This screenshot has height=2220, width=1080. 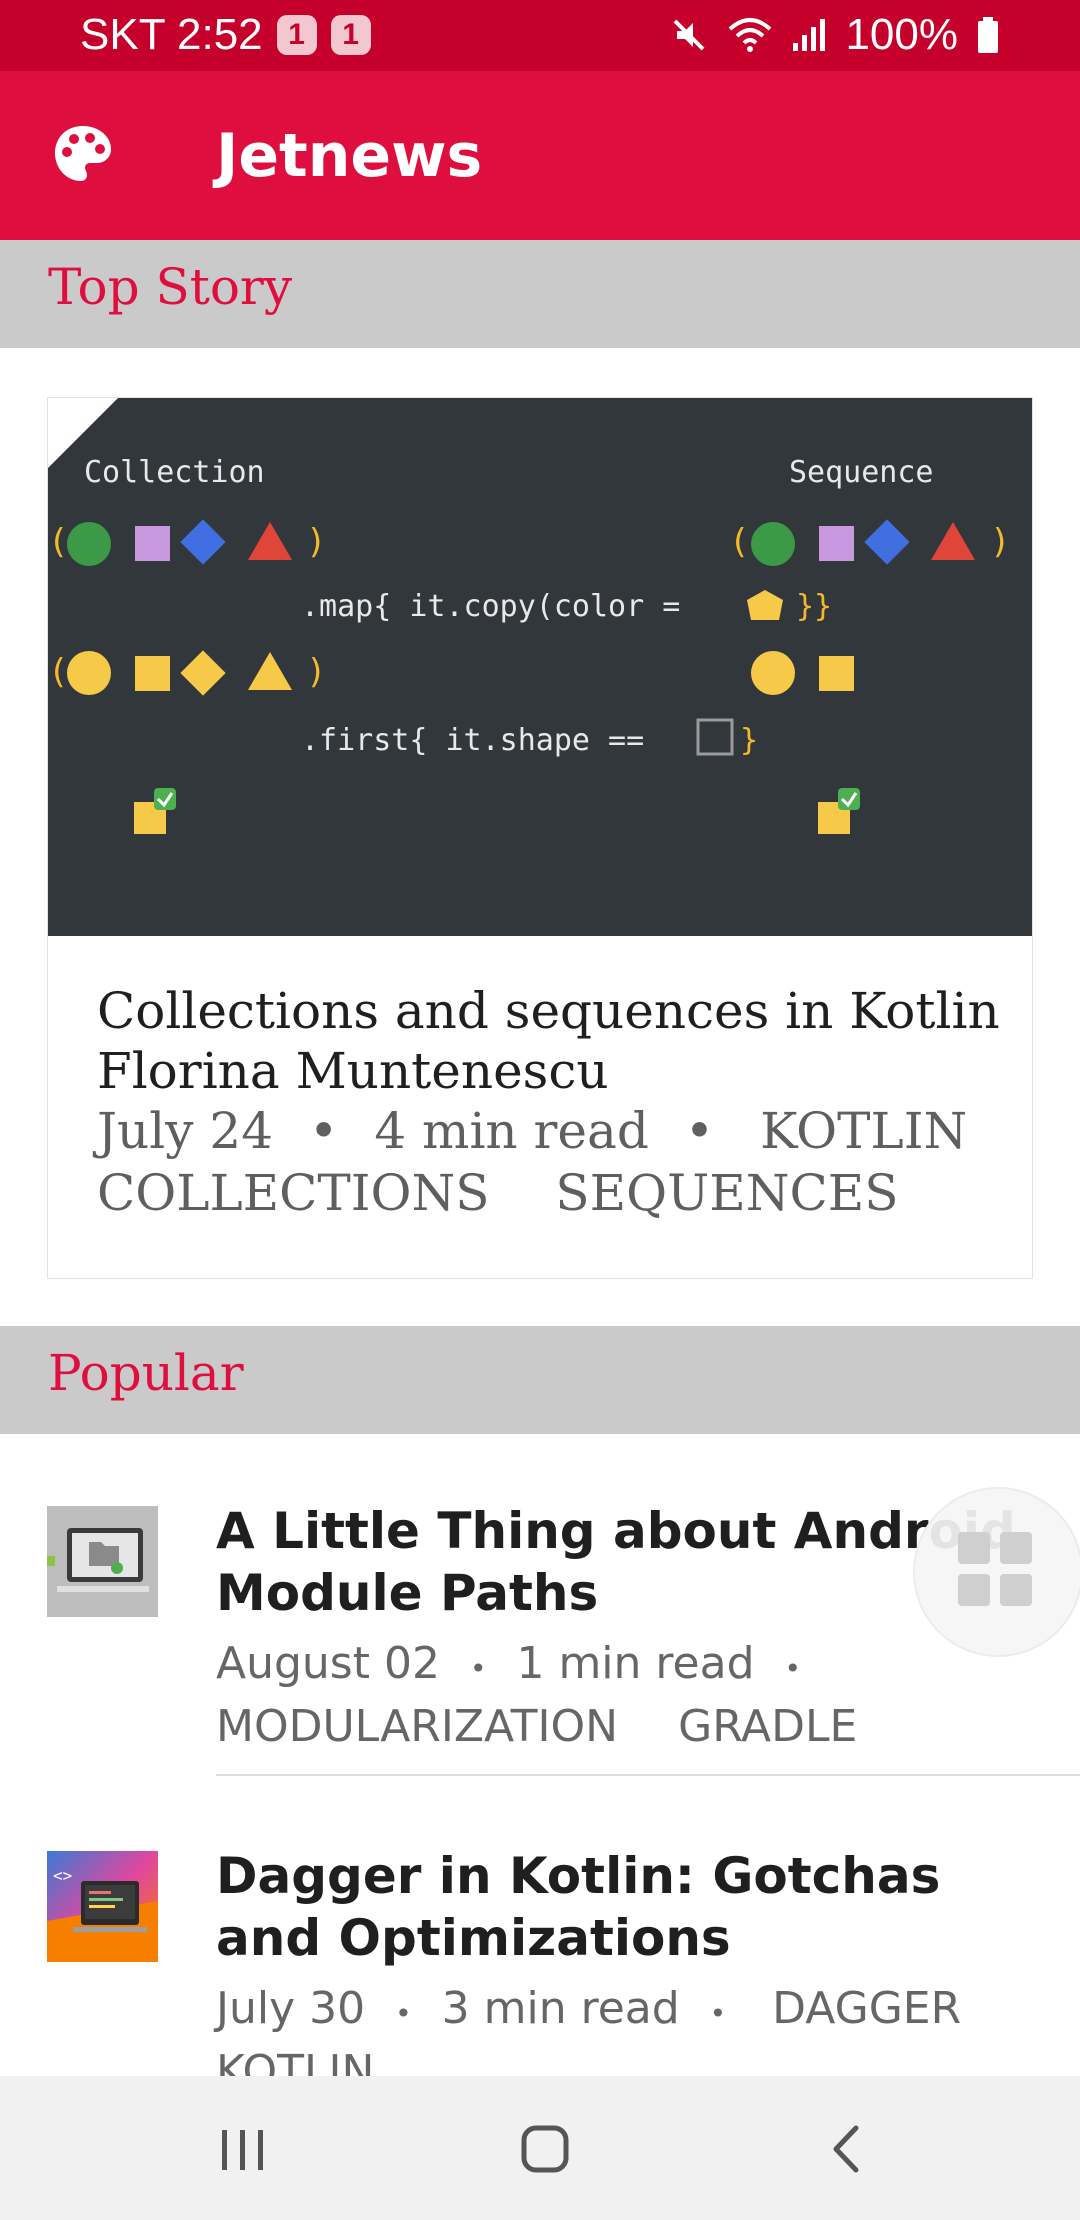 I want to click on list-divider, so click(x=648, y=1775).